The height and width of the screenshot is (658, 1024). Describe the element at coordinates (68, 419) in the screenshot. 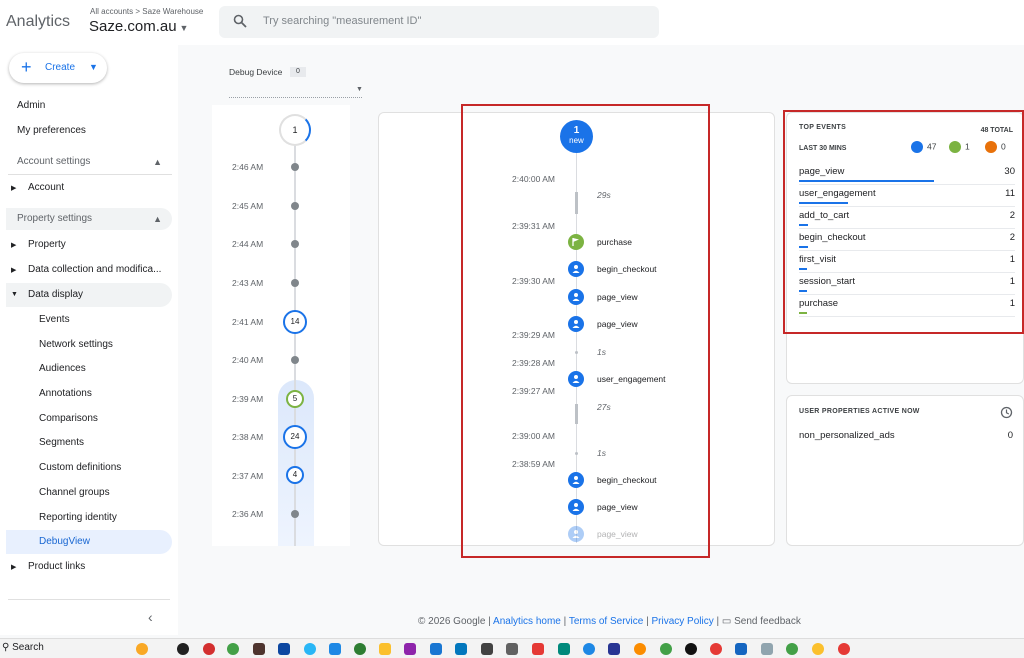

I see `nav-comparisons: Comparisons` at that location.